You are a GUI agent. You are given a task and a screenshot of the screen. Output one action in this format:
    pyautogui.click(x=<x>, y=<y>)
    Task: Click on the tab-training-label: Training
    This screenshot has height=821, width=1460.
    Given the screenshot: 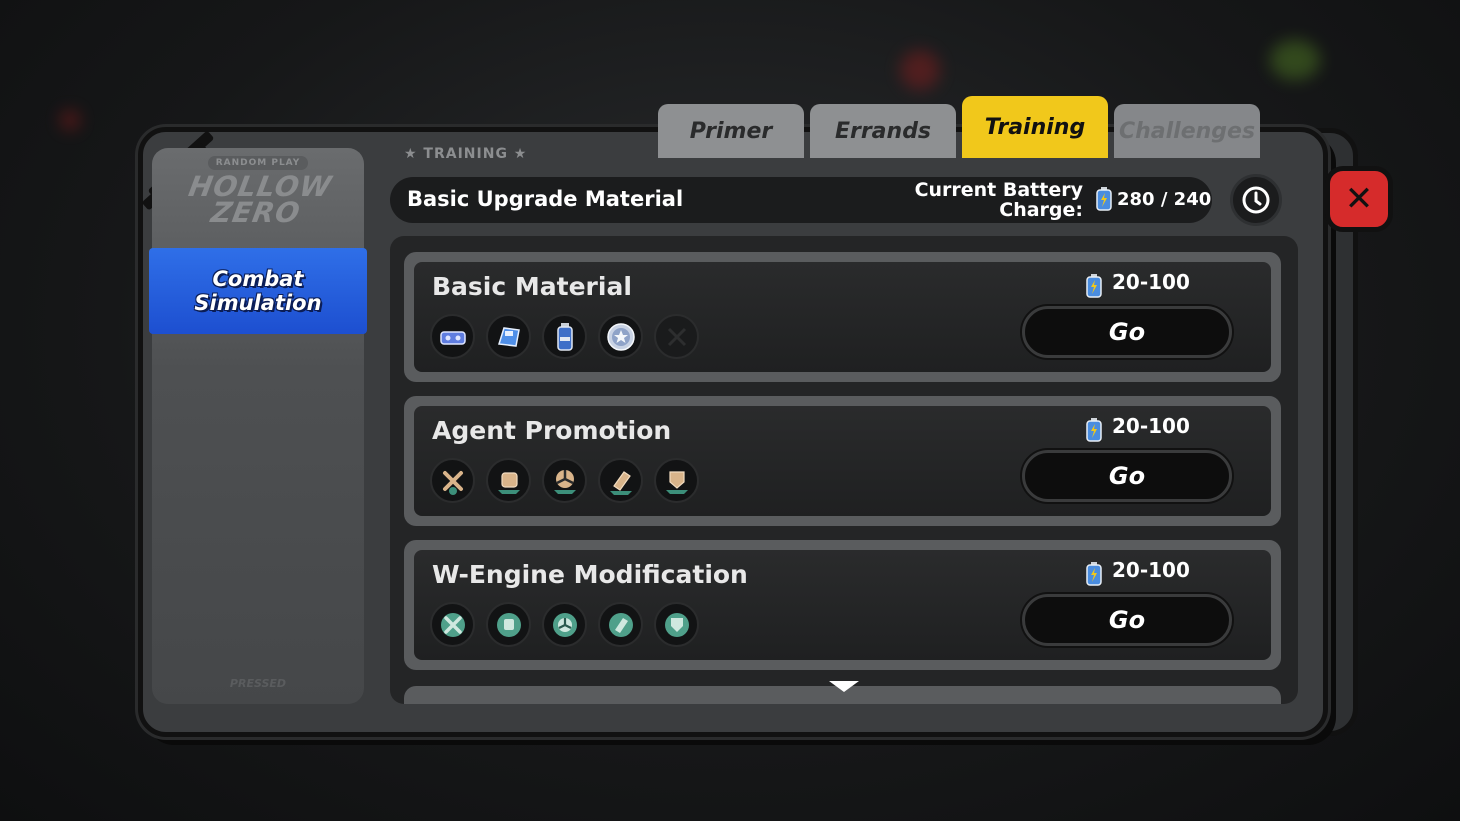 What is the action you would take?
    pyautogui.click(x=1035, y=127)
    